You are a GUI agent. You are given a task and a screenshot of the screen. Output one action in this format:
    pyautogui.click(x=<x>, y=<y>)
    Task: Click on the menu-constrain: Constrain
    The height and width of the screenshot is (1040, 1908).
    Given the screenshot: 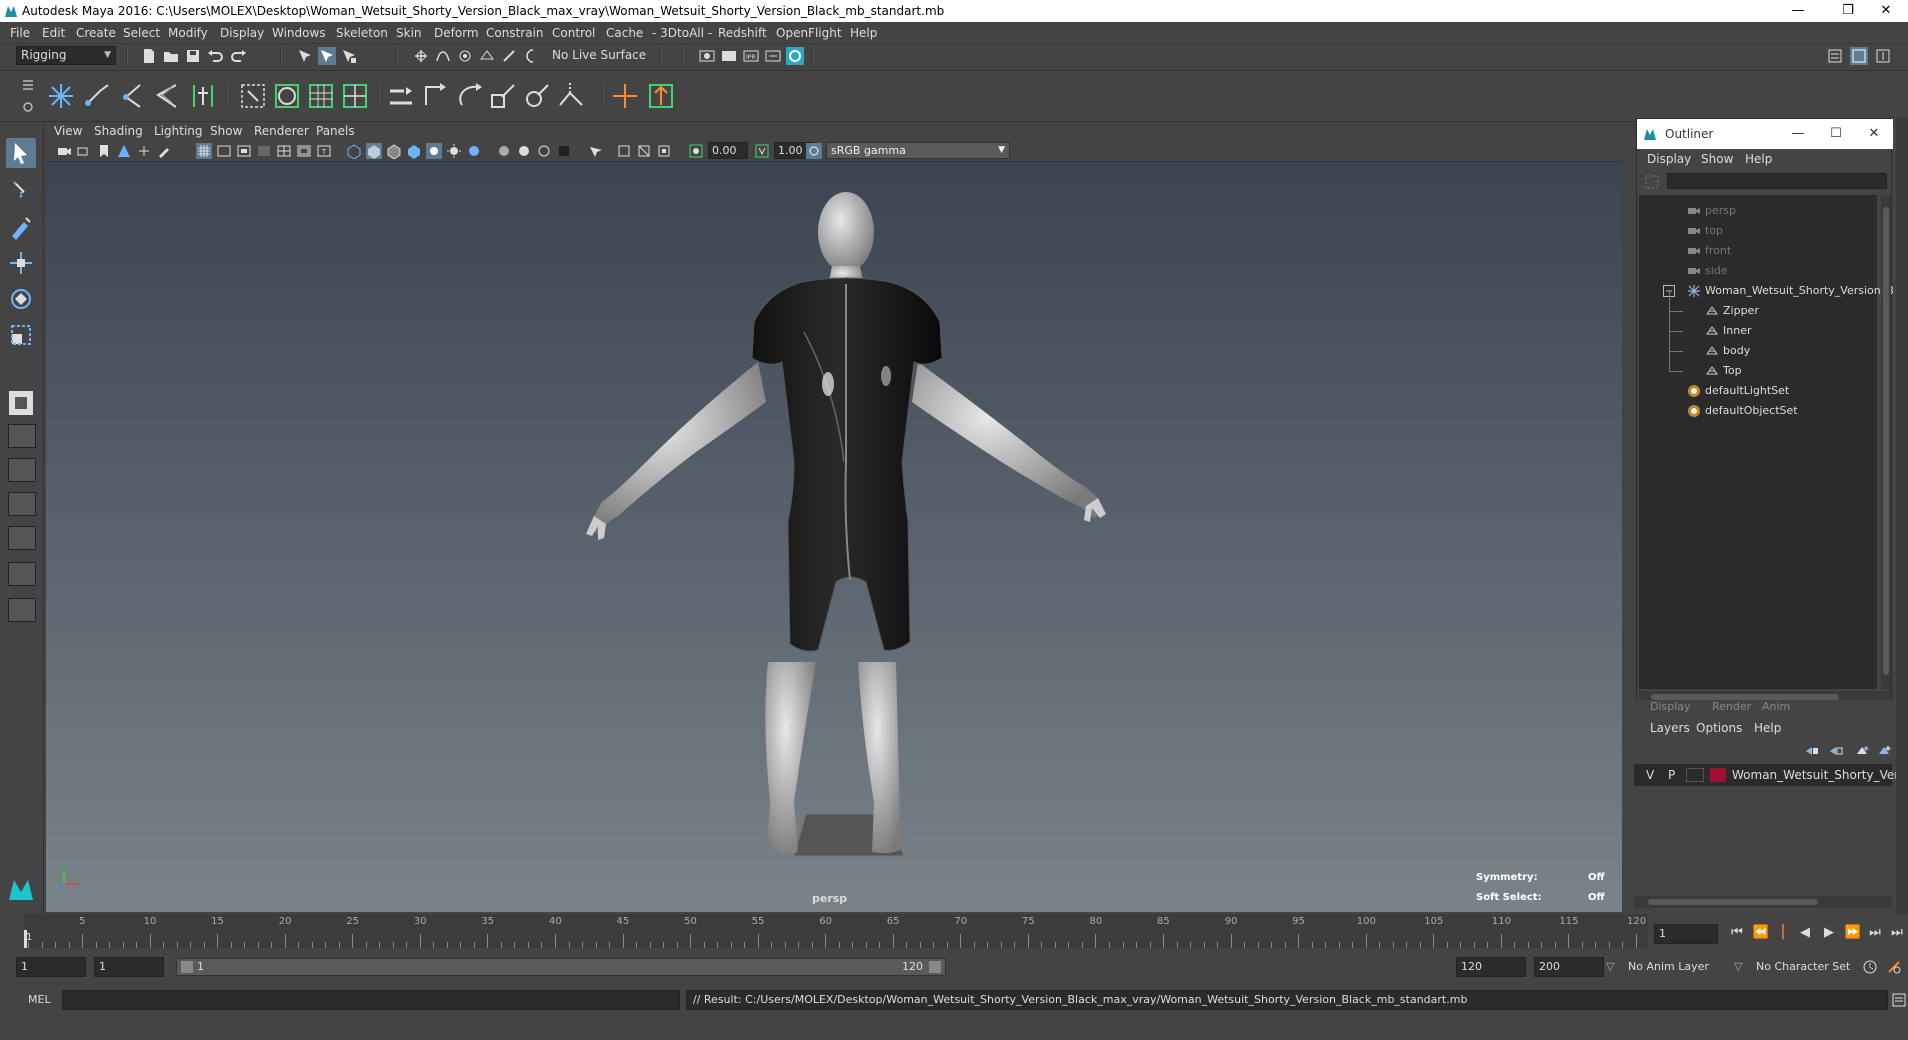 What is the action you would take?
    pyautogui.click(x=515, y=33)
    